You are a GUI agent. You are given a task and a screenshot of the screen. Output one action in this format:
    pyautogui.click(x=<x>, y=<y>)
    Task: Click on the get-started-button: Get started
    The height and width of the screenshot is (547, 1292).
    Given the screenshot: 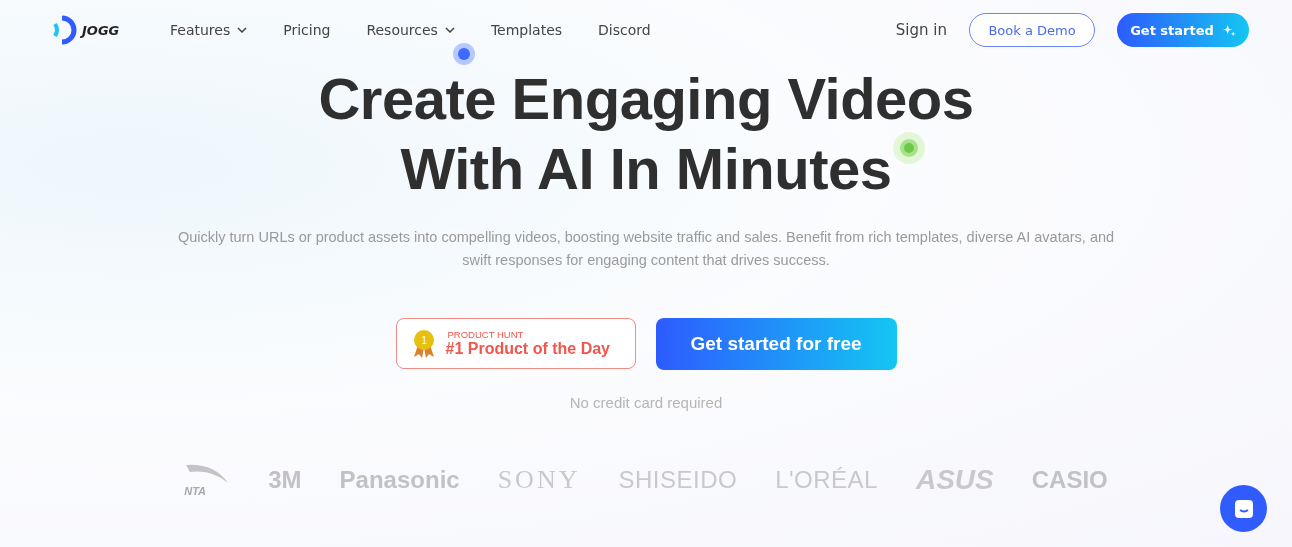 What is the action you would take?
    pyautogui.click(x=1183, y=30)
    